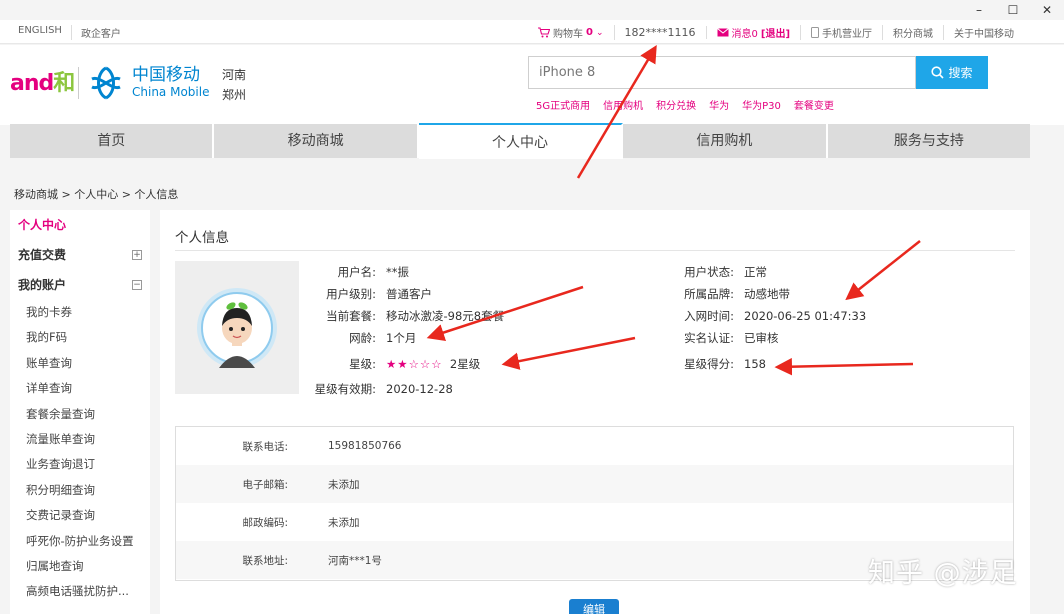 Image resolution: width=1064 pixels, height=614 pixels. Describe the element at coordinates (354, 272) in the screenshot. I see `info-username: 用户名: **振` at that location.